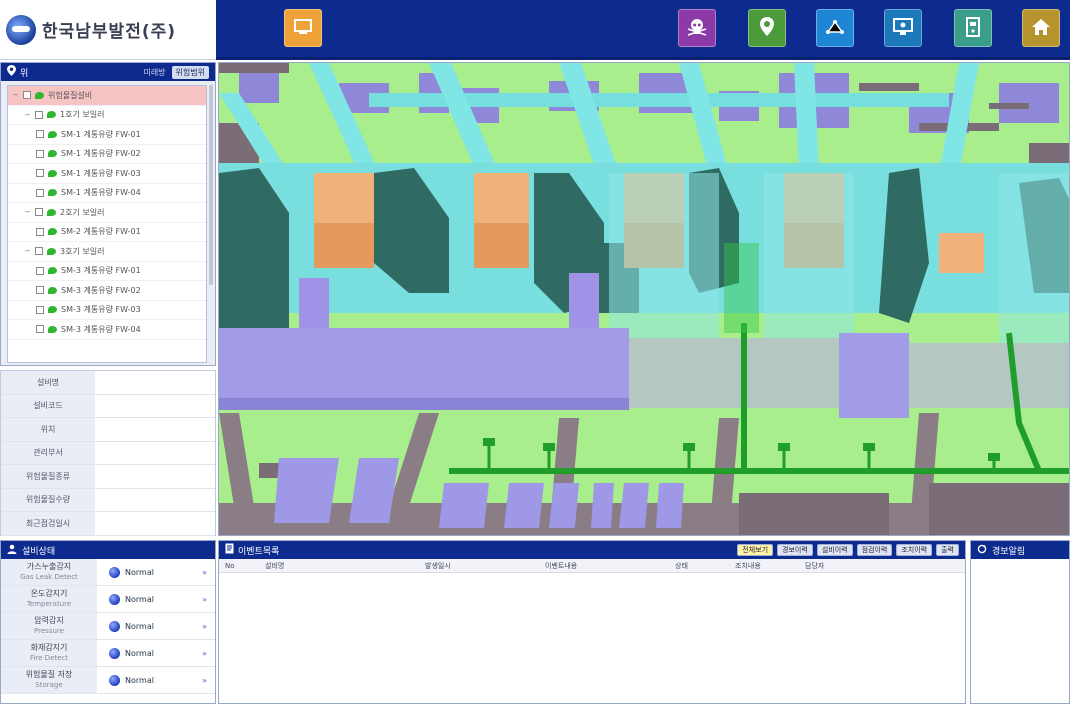 This screenshot has height=704, width=1070. I want to click on location-button, so click(767, 28).